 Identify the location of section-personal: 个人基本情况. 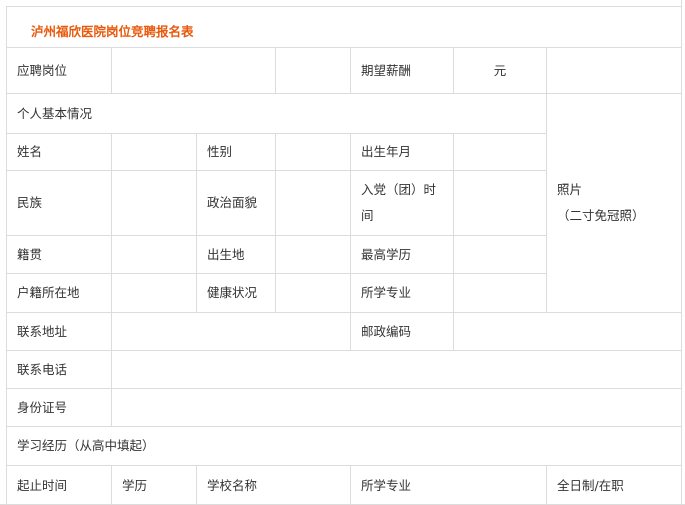
(276, 113).